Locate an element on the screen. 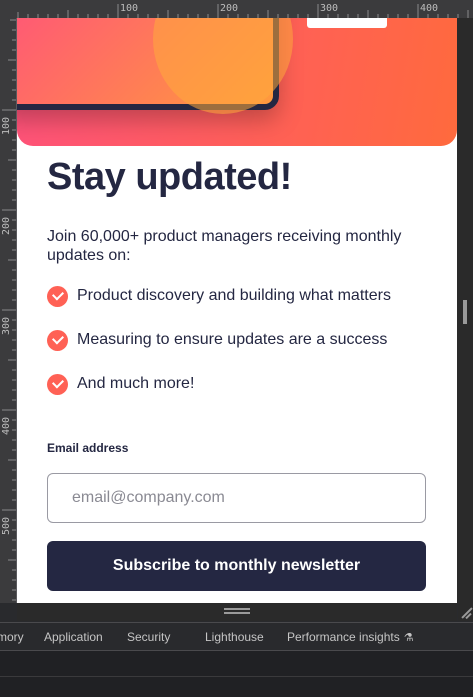 The height and width of the screenshot is (697, 473). subscribe-button: Subscribe to monthly newsletter is located at coordinates (236, 566).